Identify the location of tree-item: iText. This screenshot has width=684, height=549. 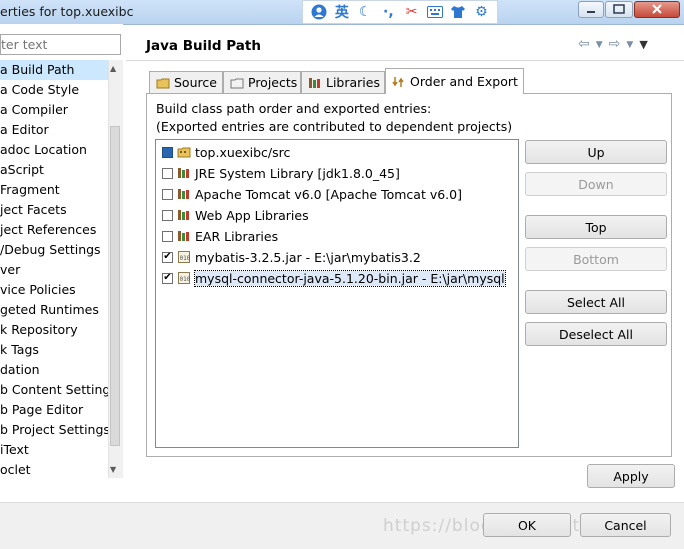
(54, 450).